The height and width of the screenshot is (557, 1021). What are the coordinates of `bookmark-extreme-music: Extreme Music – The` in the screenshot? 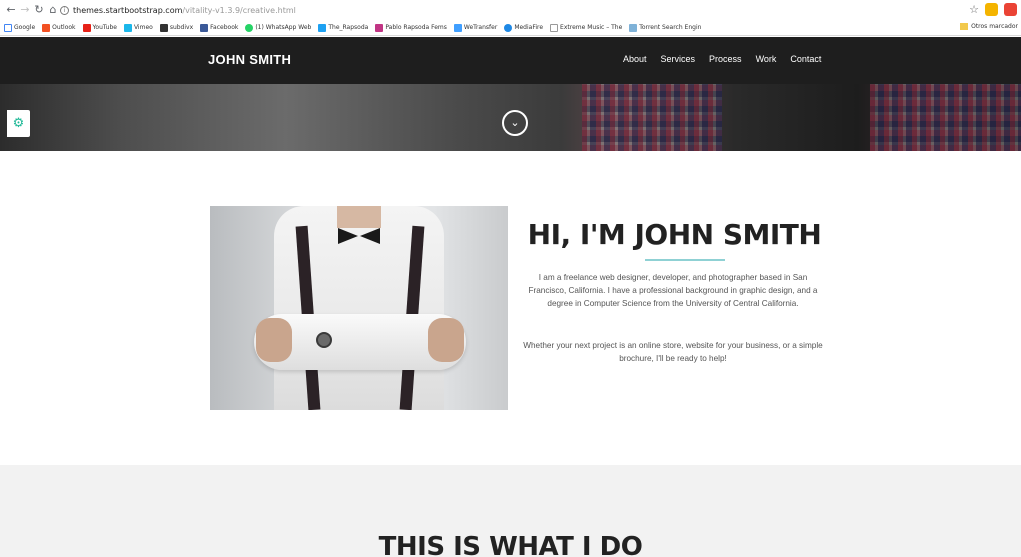 It's located at (586, 27).